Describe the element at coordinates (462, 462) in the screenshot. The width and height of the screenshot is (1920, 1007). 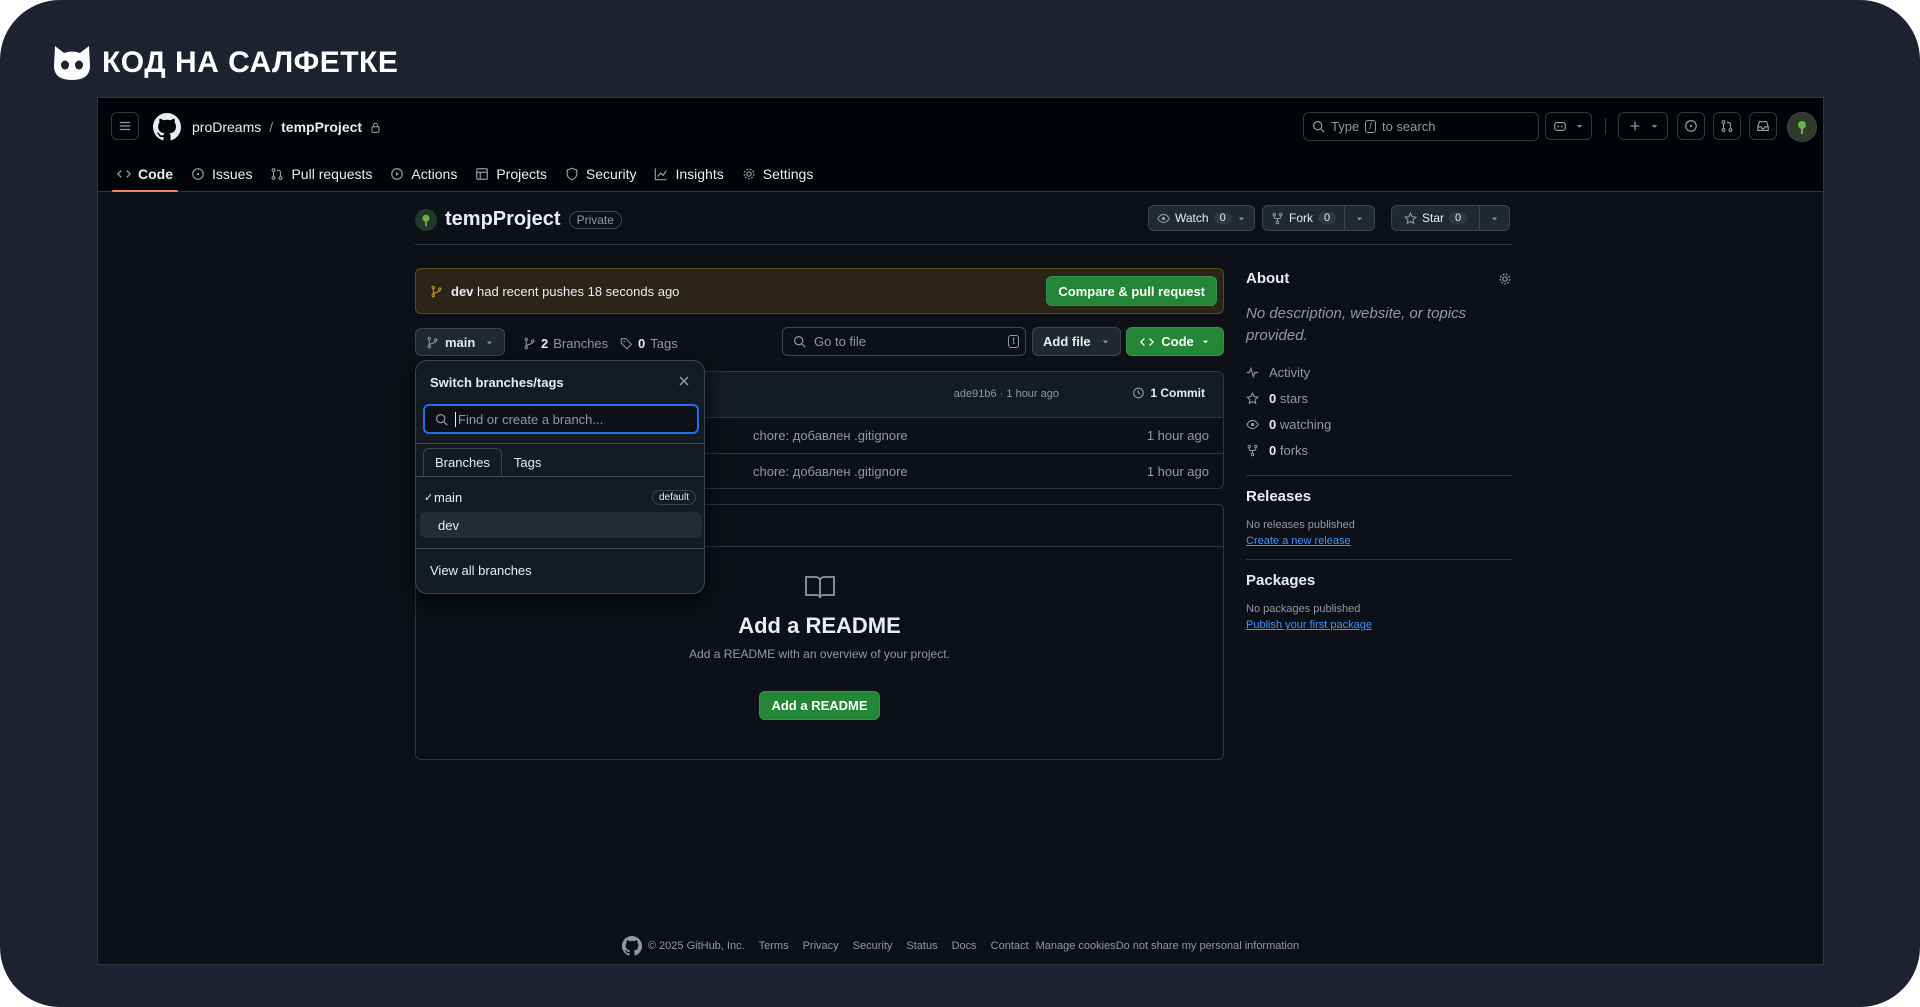
I see `tab-branches: Branches` at that location.